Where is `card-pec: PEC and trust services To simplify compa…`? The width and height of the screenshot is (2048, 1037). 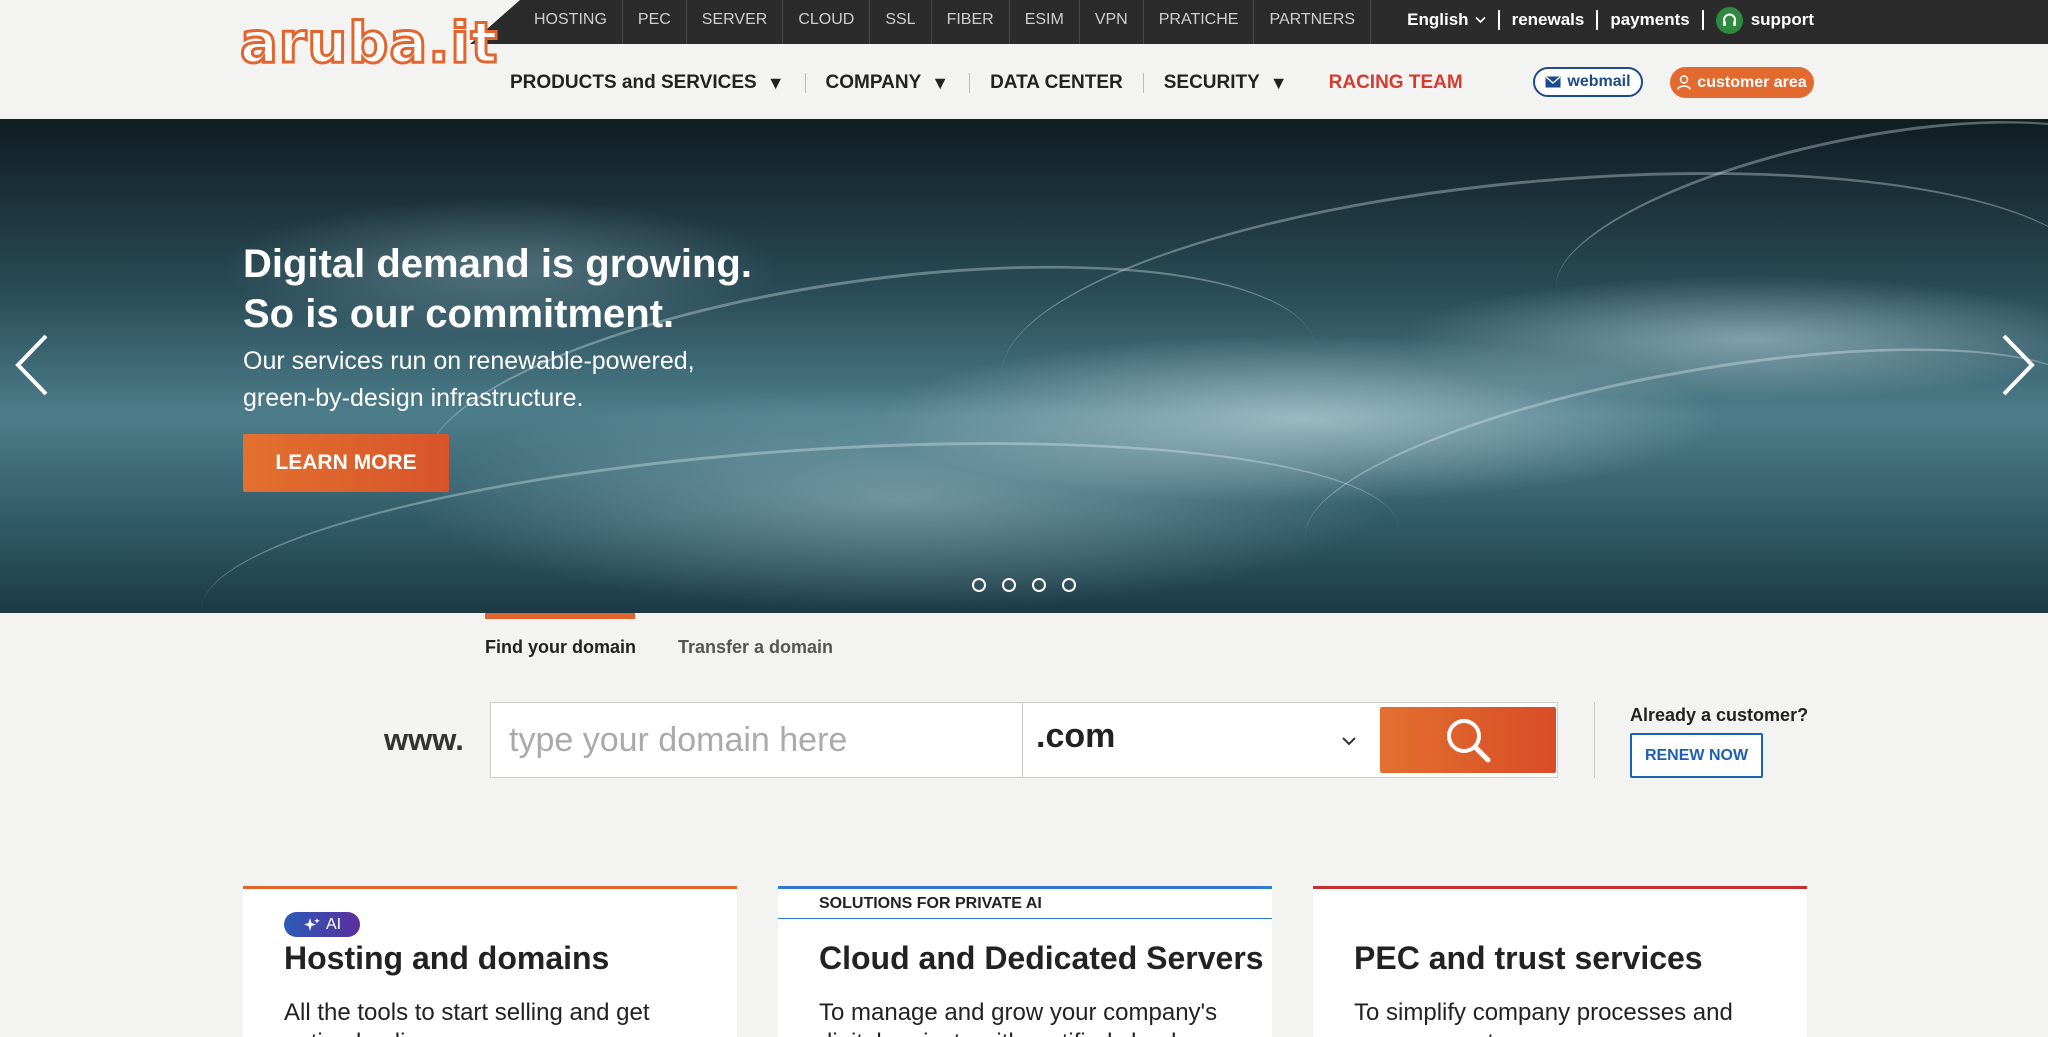 card-pec: PEC and trust services To simplify compa… is located at coordinates (1560, 961).